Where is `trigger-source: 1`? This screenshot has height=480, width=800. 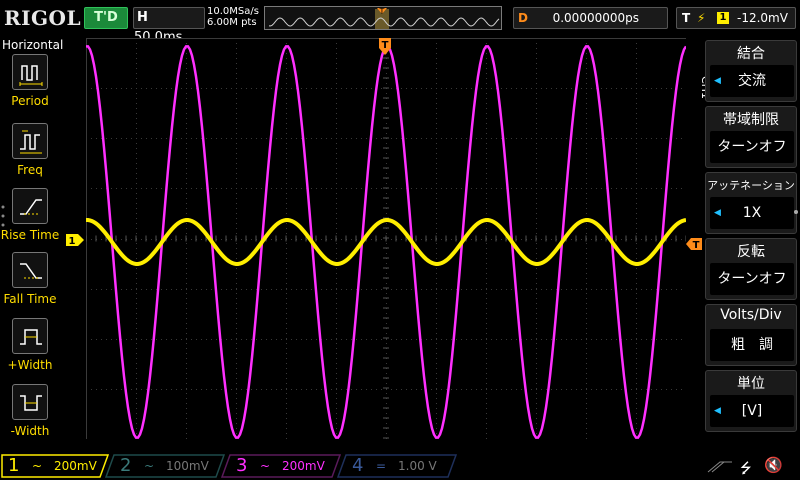 trigger-source: 1 is located at coordinates (723, 18).